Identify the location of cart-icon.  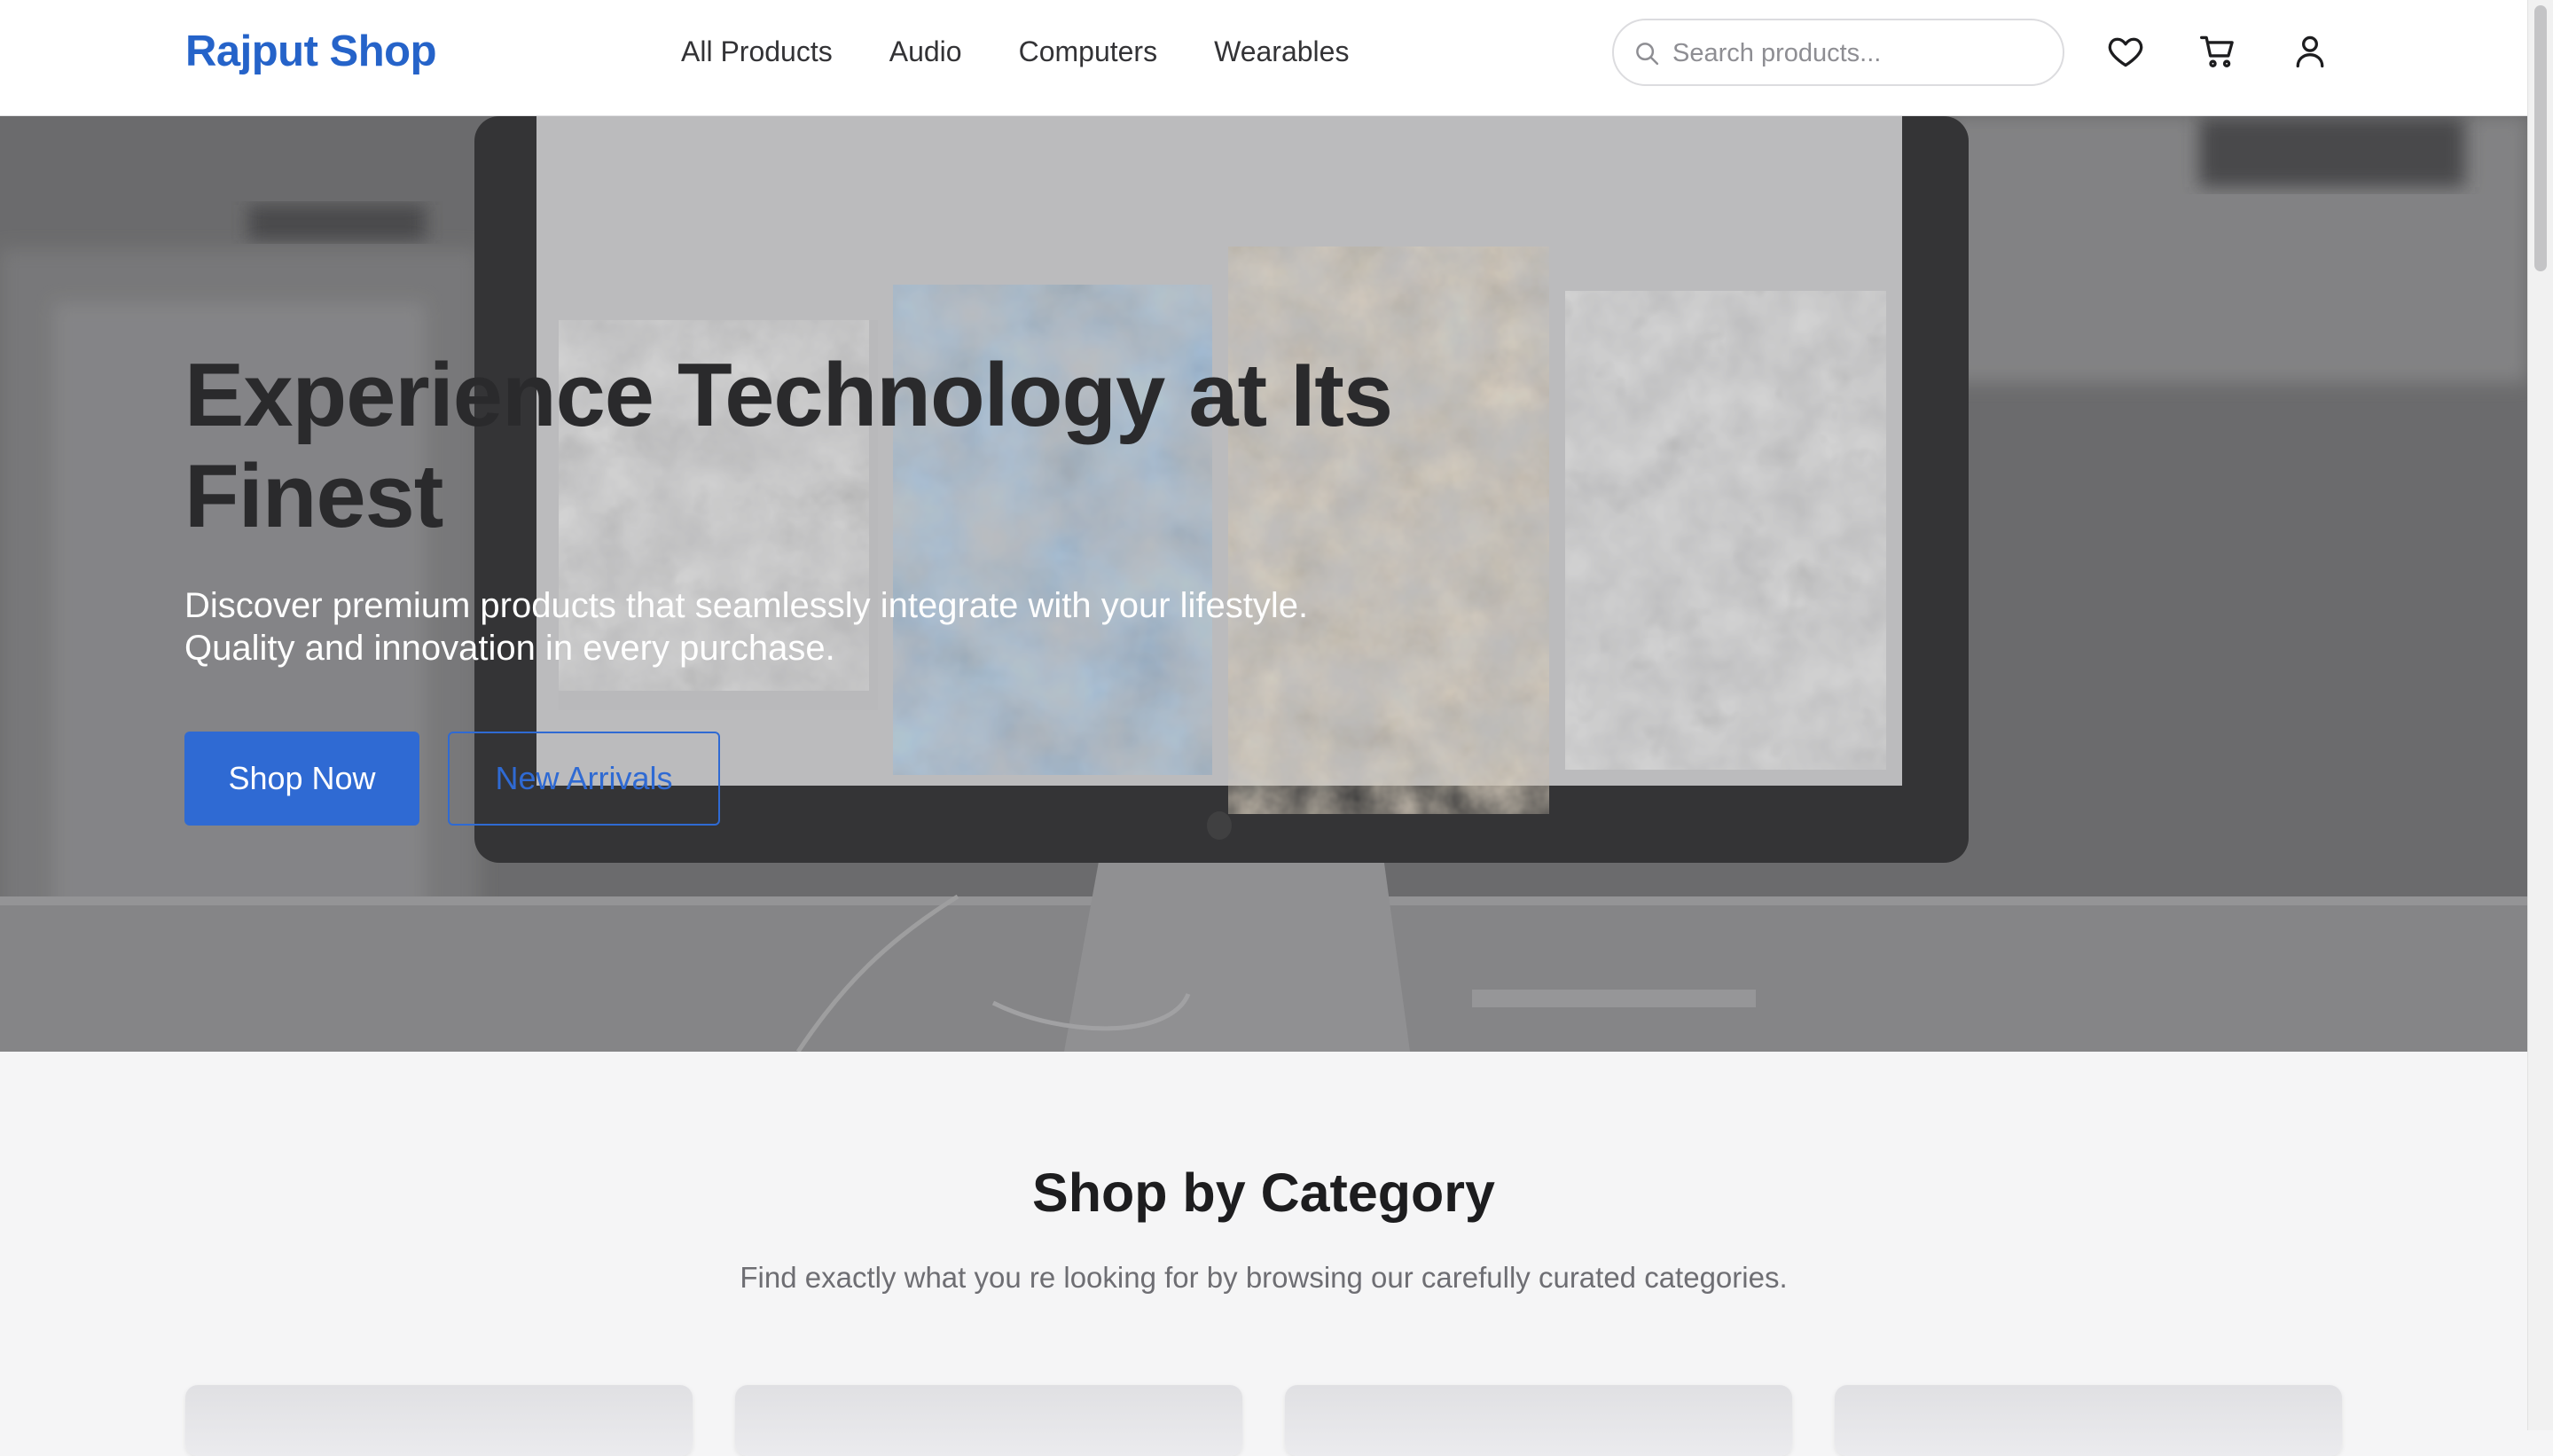
(2217, 51).